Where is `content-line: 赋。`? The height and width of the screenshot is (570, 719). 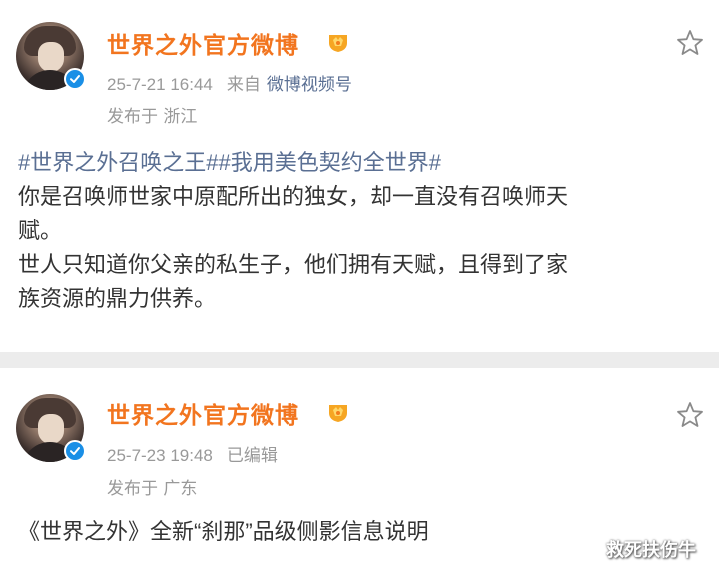 content-line: 赋。 is located at coordinates (40, 230).